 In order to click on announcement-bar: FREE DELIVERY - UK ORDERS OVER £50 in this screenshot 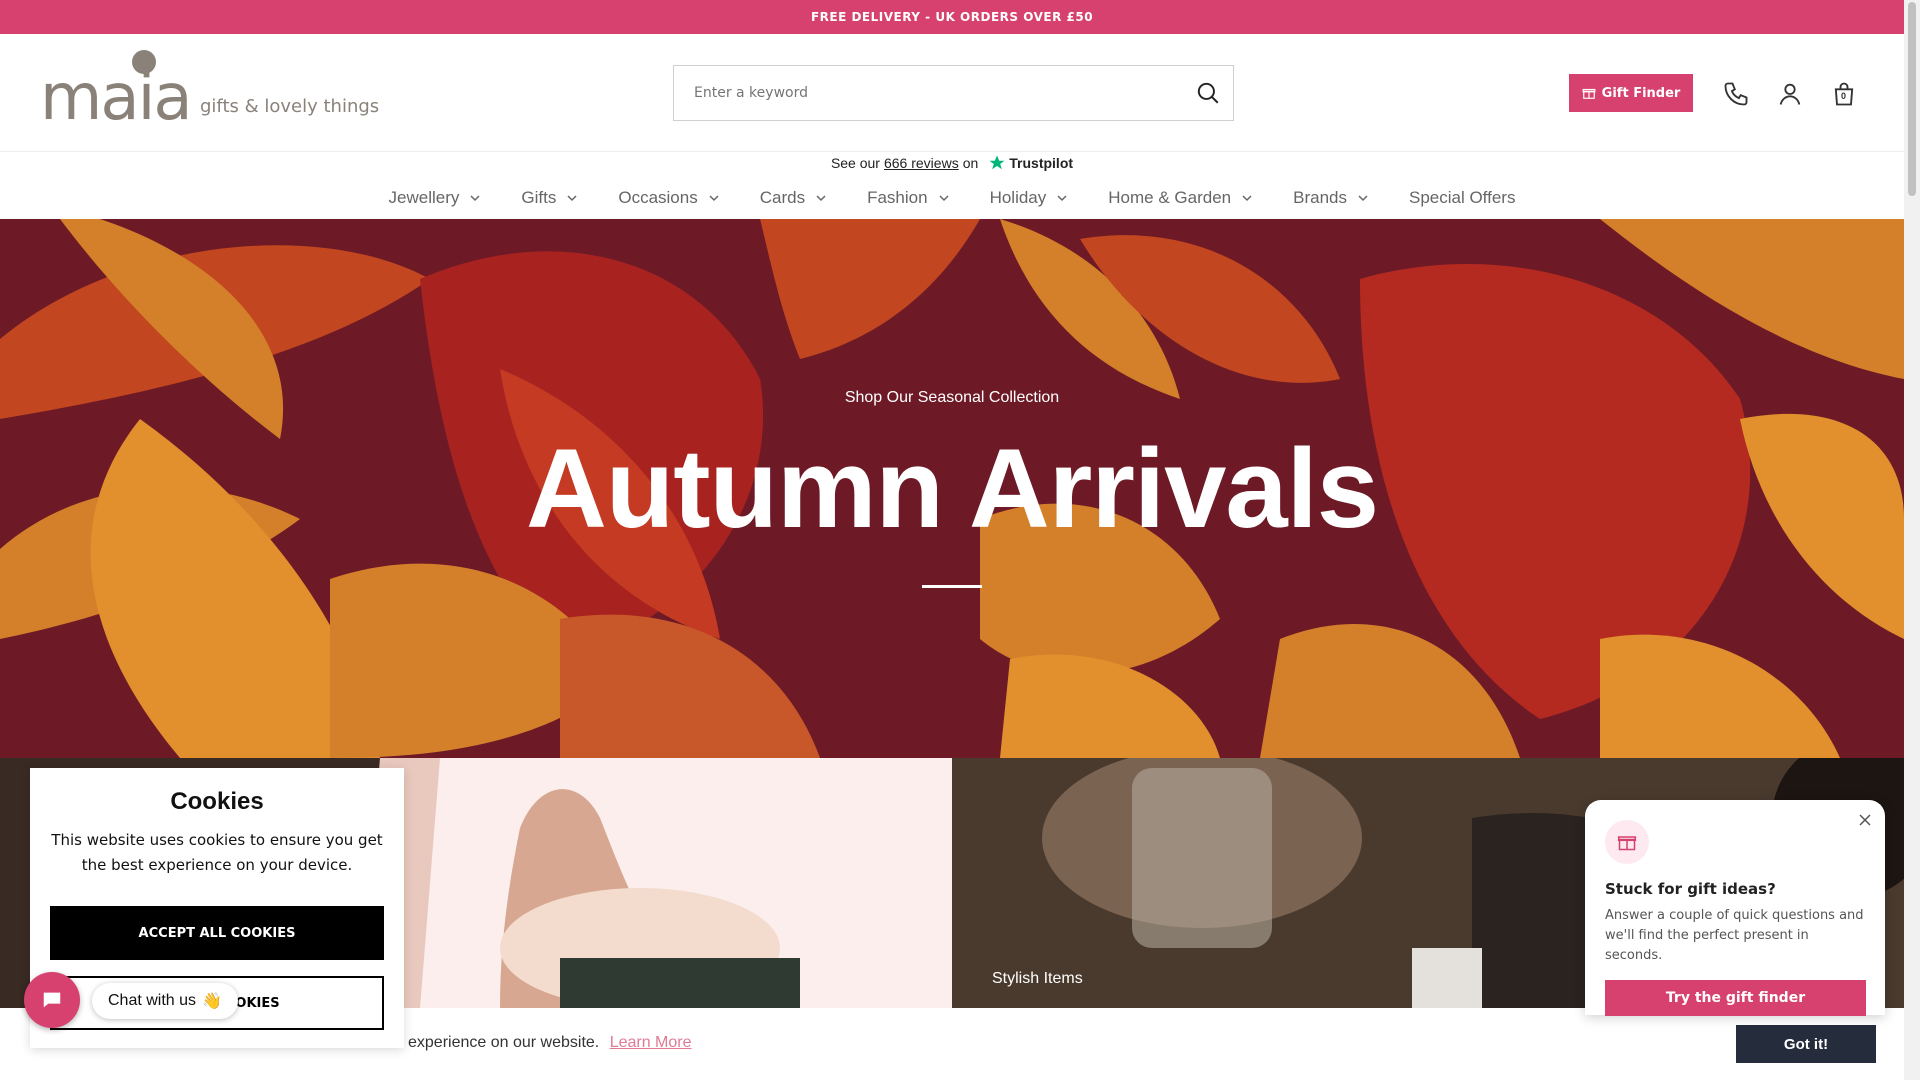, I will do `click(952, 17)`.